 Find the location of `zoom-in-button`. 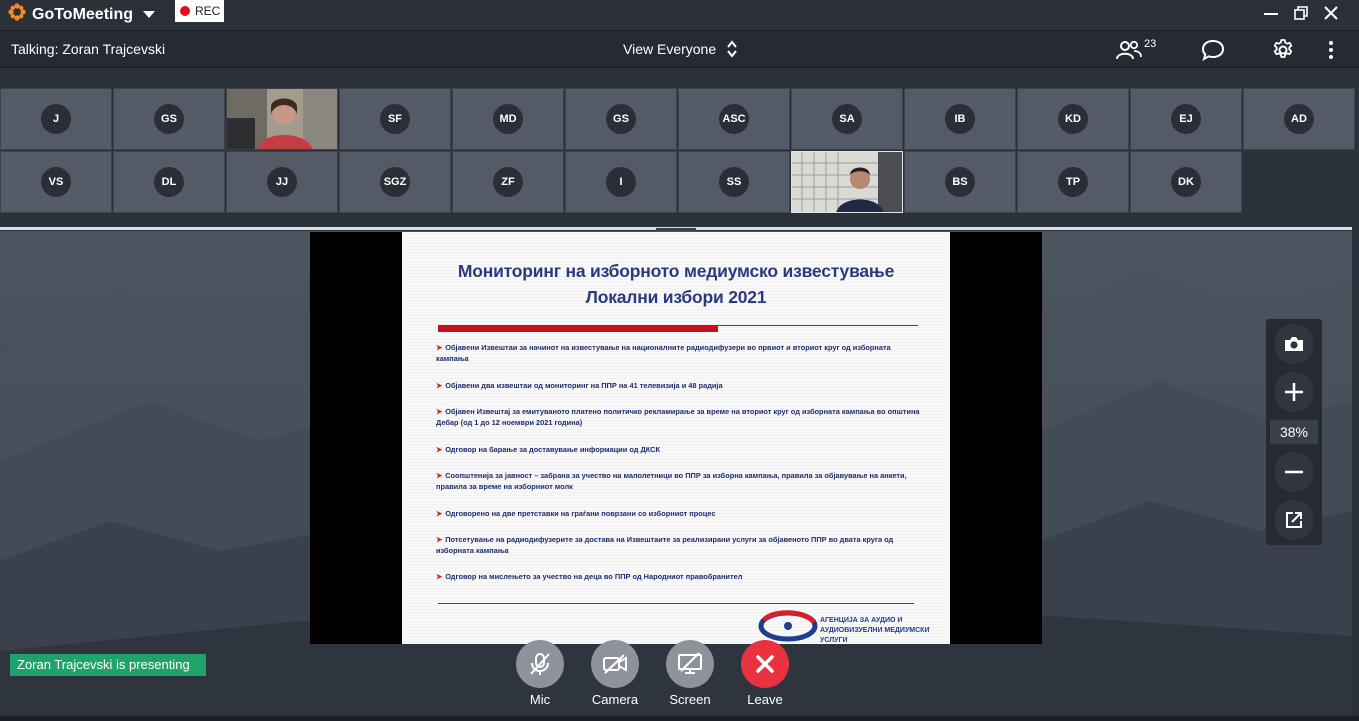

zoom-in-button is located at coordinates (1294, 392).